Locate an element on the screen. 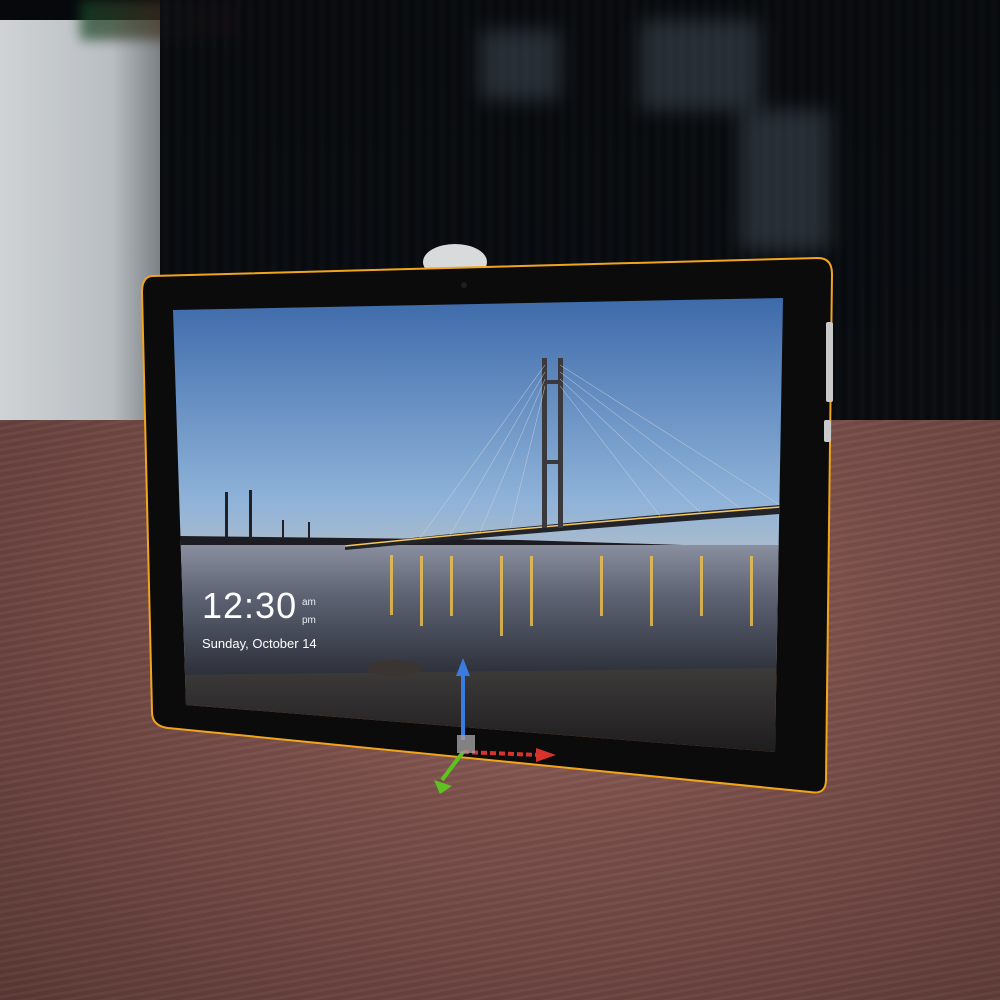 The height and width of the screenshot is (1000, 1000). power-button is located at coordinates (827, 431).